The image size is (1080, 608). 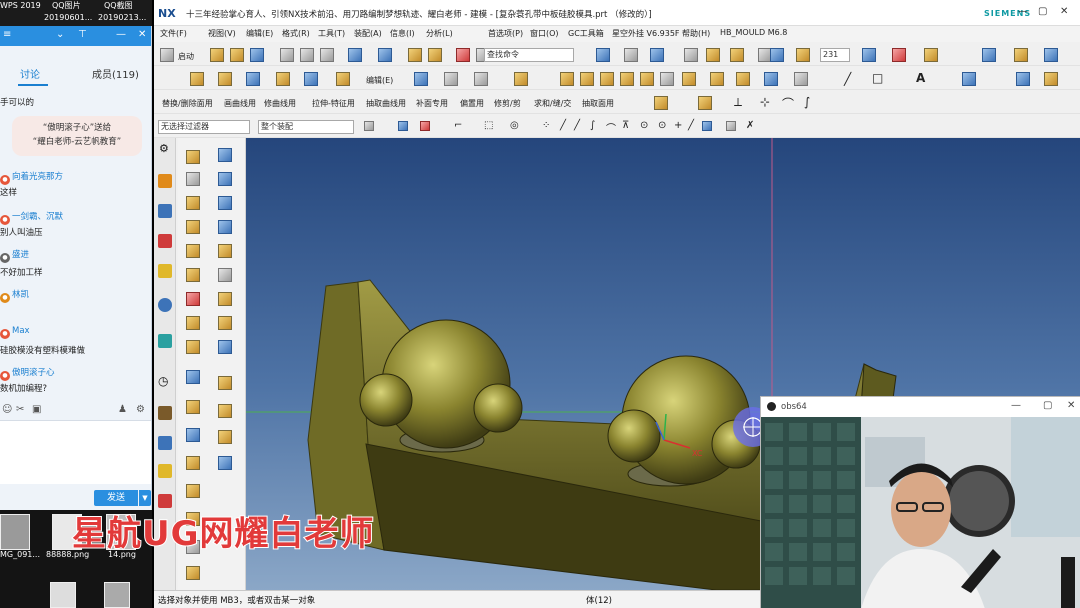 What do you see at coordinates (165, 241) in the screenshot?
I see `constraint-icon` at bounding box center [165, 241].